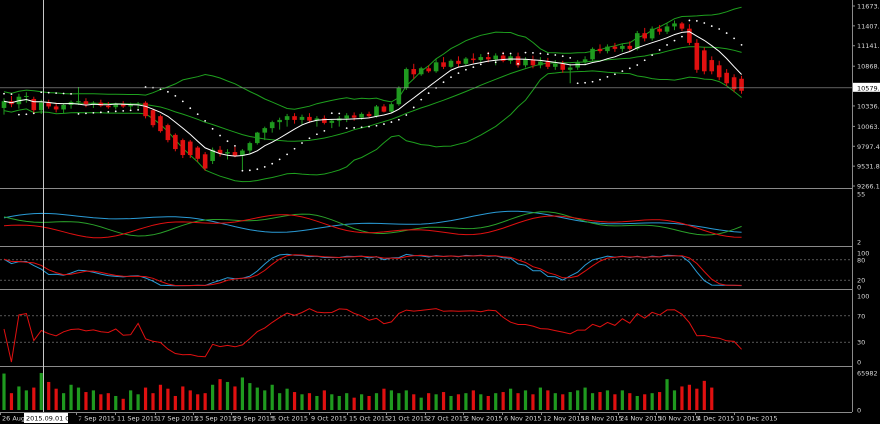  I want to click on stoch-tick-label: 0, so click(859, 288).